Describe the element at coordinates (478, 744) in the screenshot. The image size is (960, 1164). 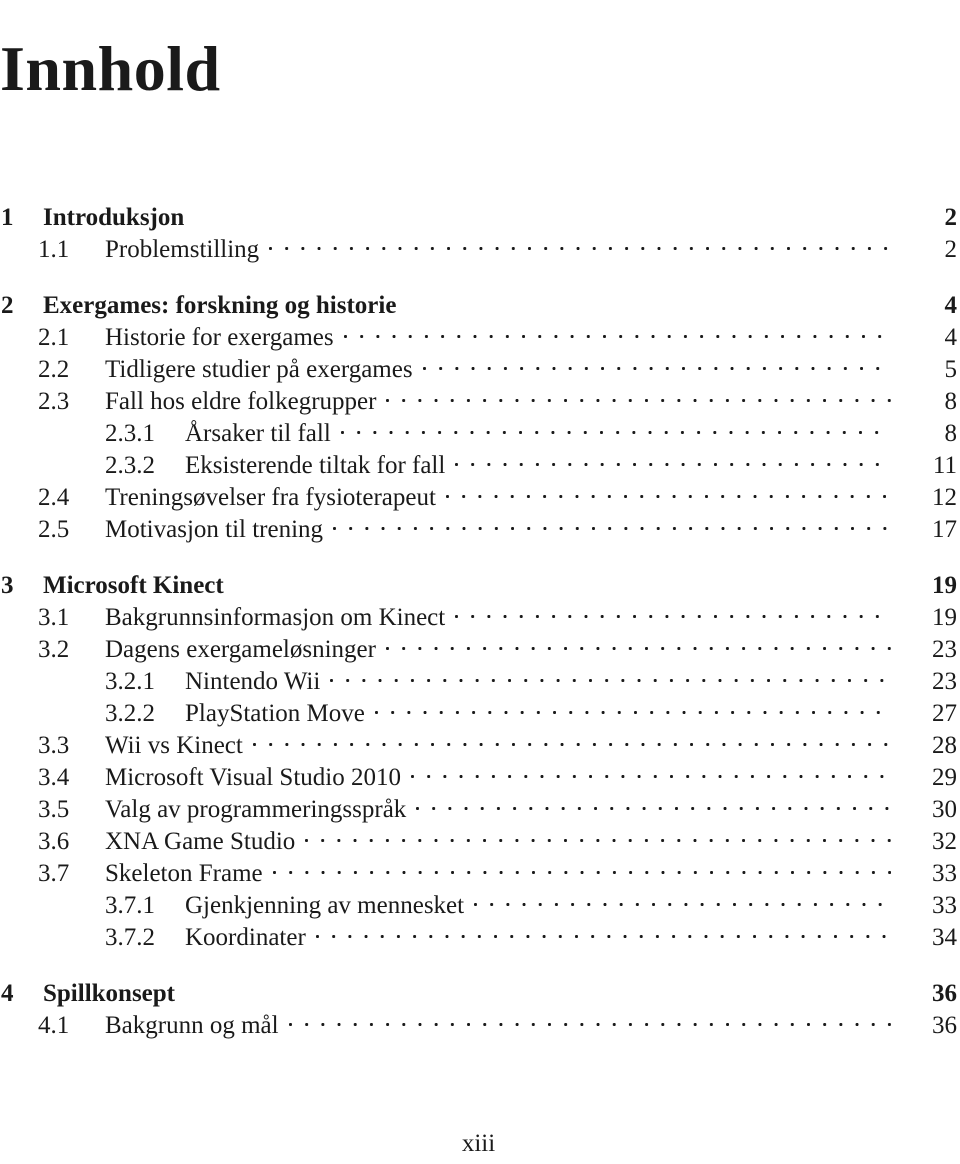
I see `toc-entry-section: 3.3 Wii vs Kinect 28` at that location.